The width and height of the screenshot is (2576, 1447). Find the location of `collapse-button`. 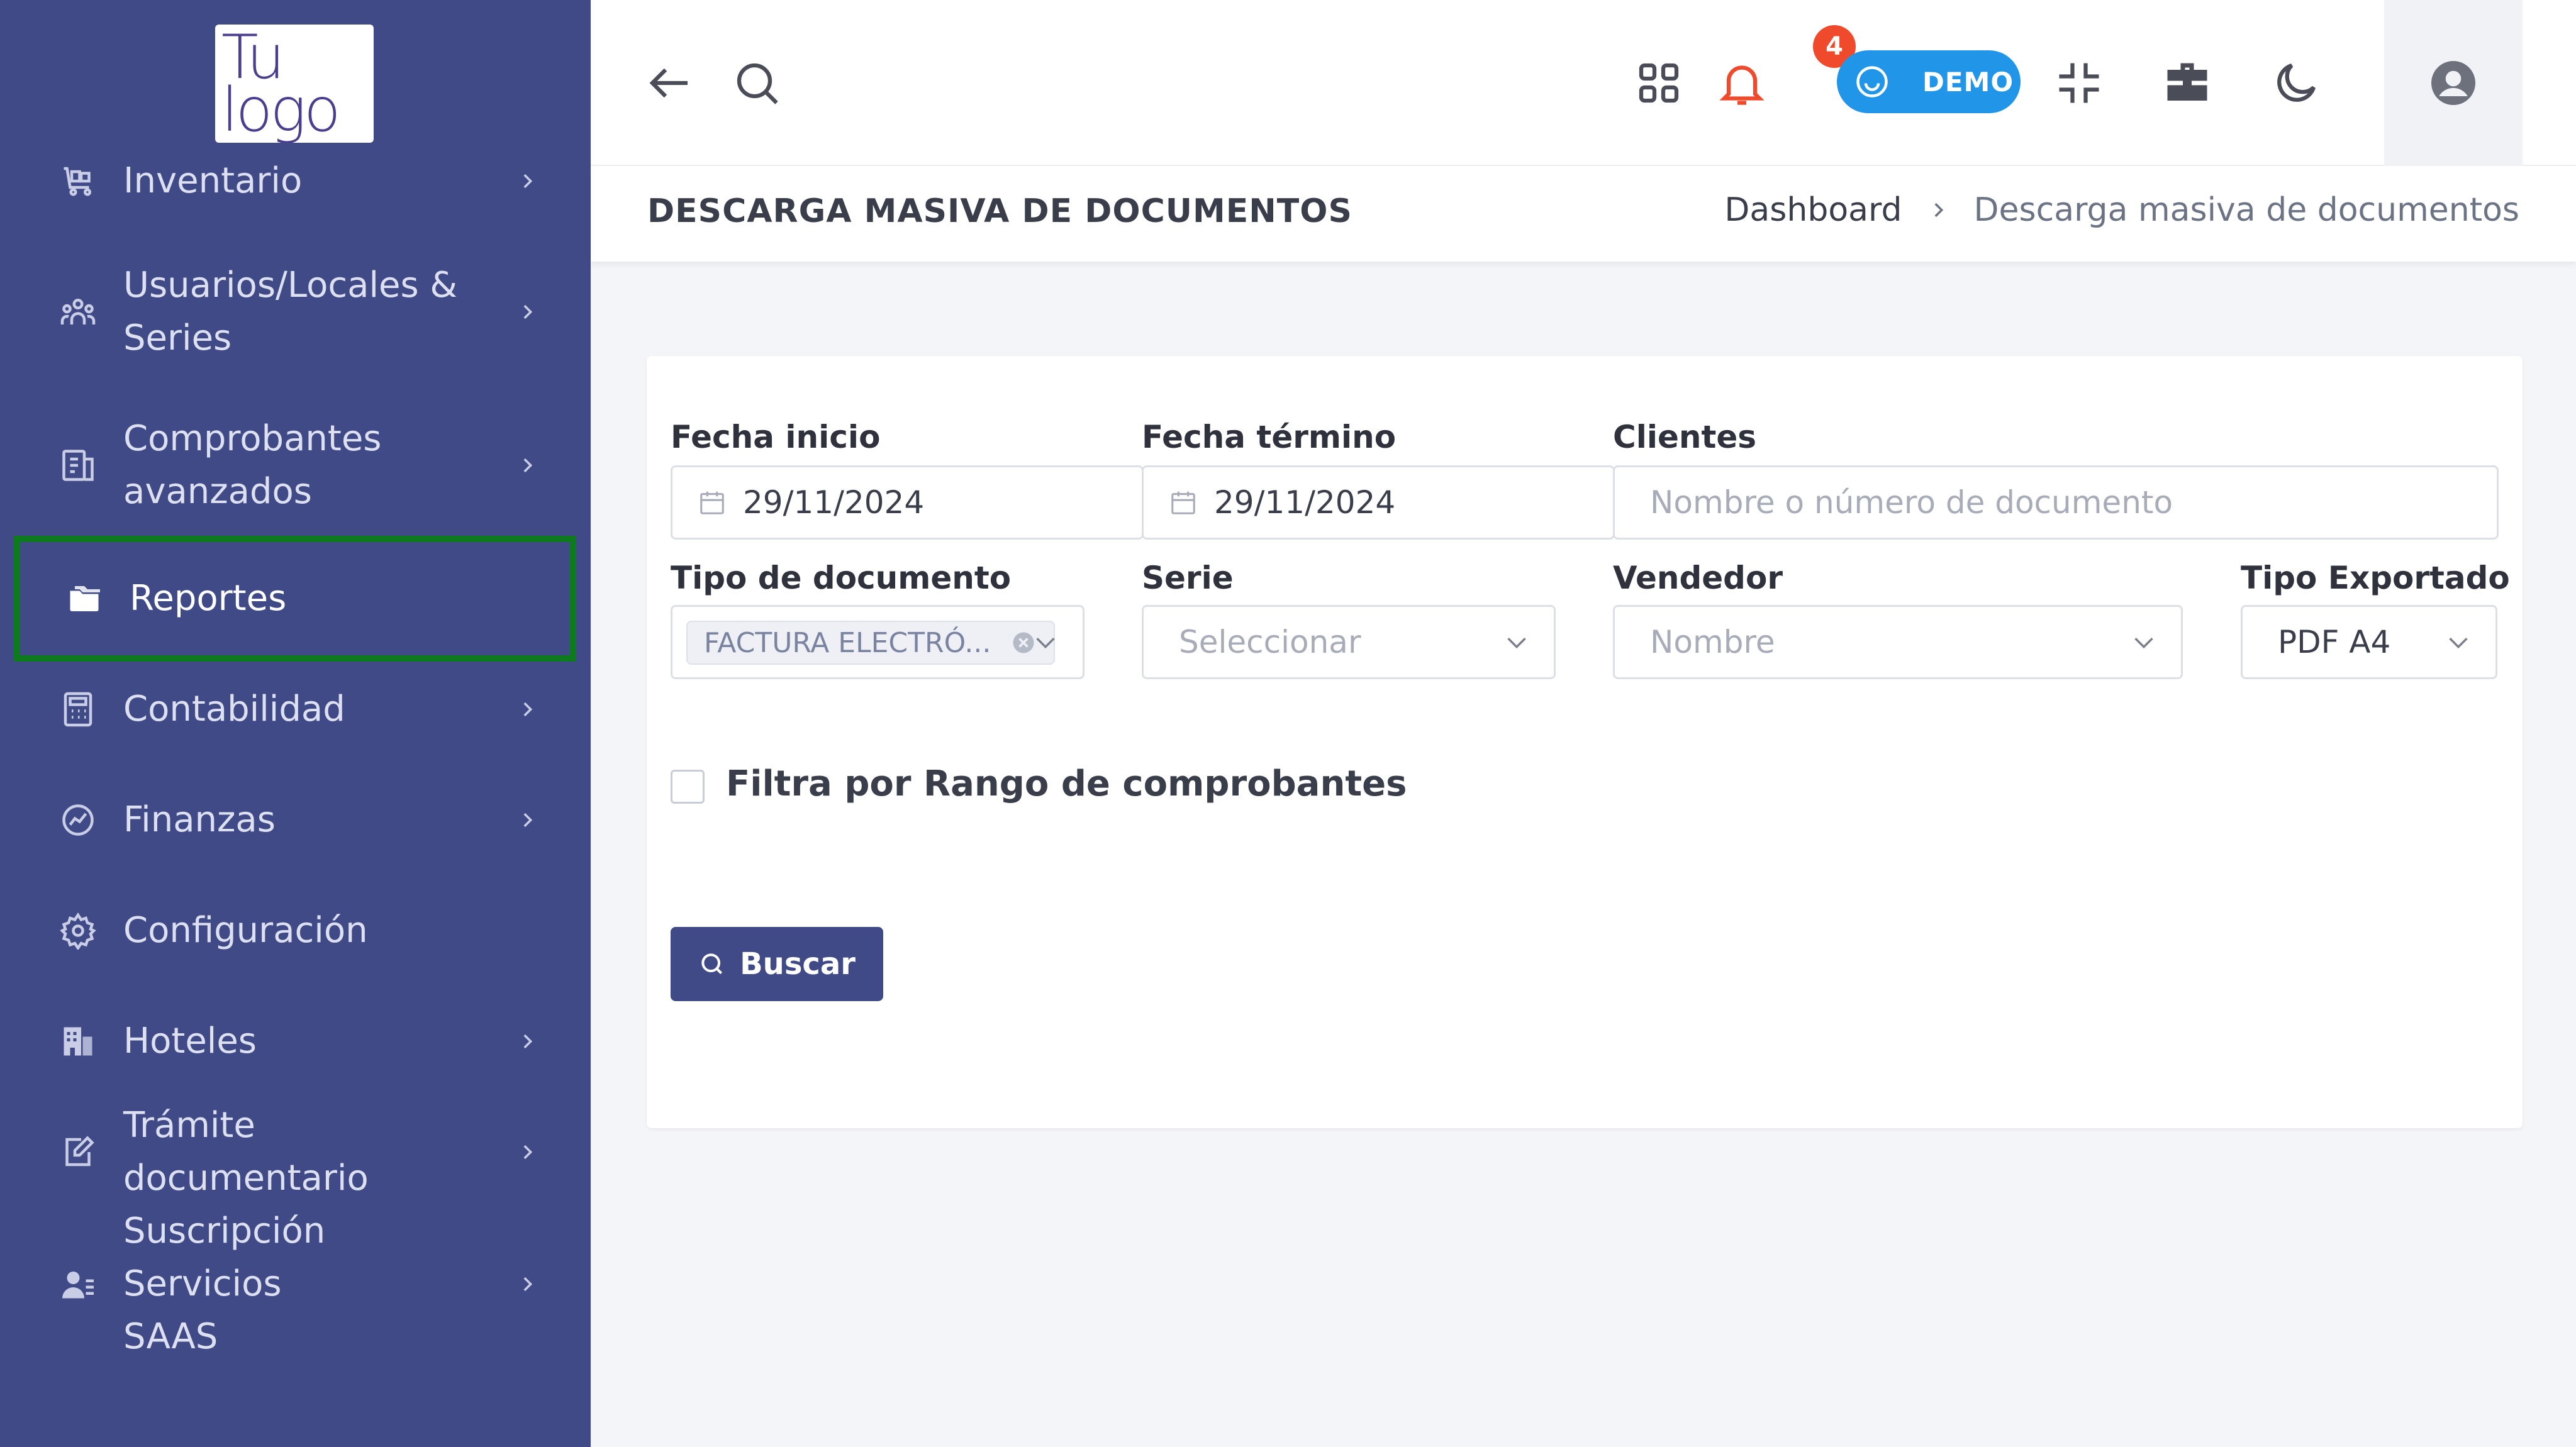

collapse-button is located at coordinates (2079, 83).